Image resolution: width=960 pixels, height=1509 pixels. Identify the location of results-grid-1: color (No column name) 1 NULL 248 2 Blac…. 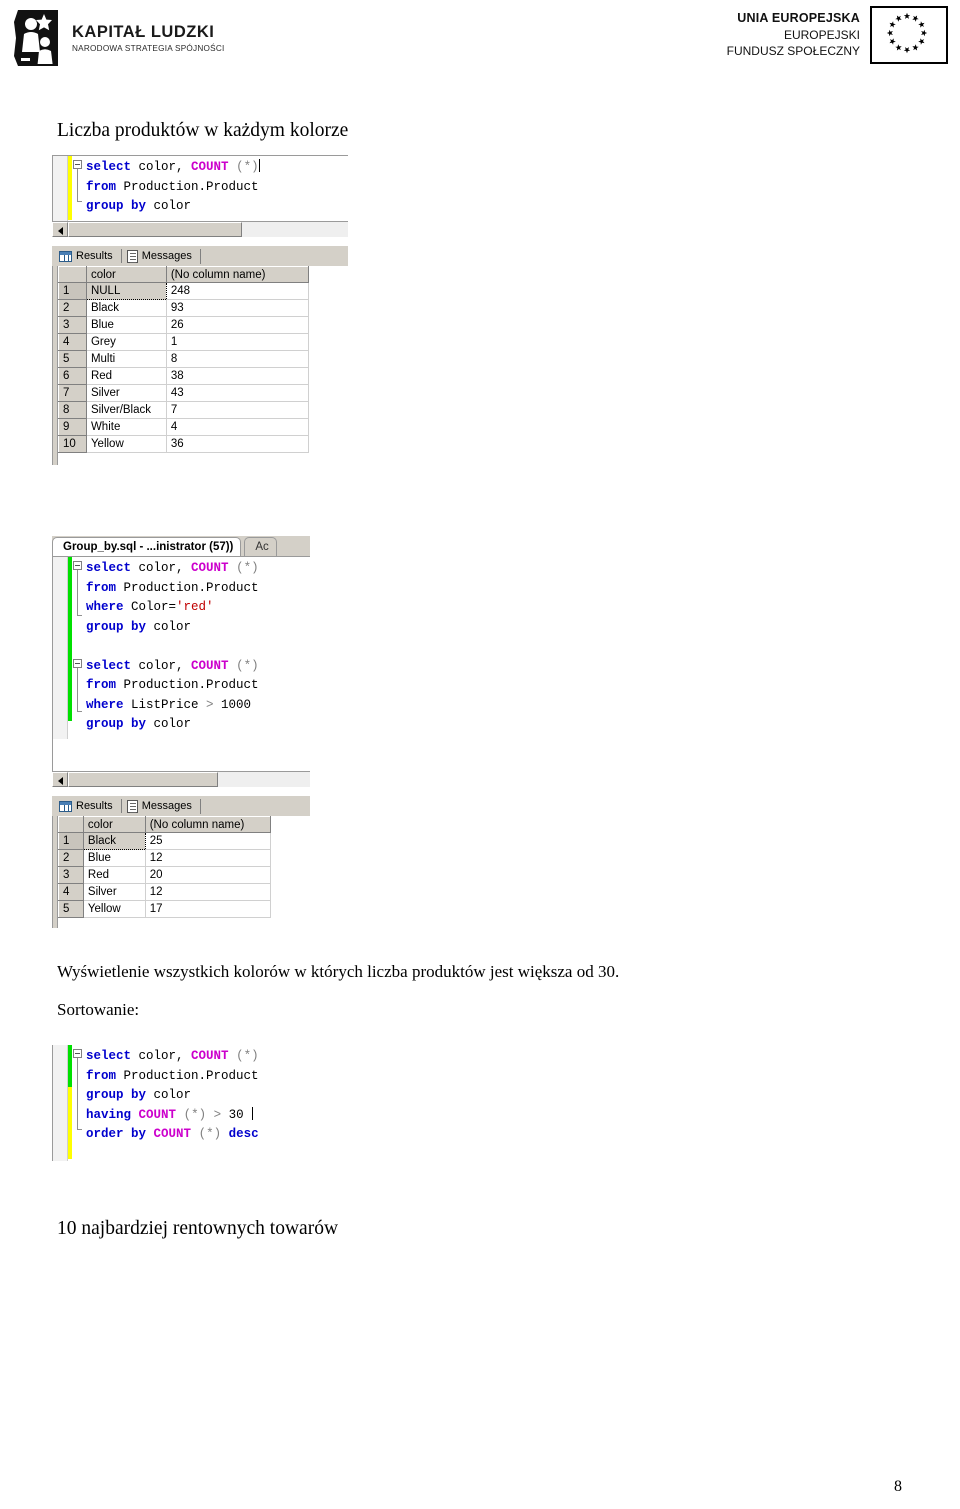
(184, 359).